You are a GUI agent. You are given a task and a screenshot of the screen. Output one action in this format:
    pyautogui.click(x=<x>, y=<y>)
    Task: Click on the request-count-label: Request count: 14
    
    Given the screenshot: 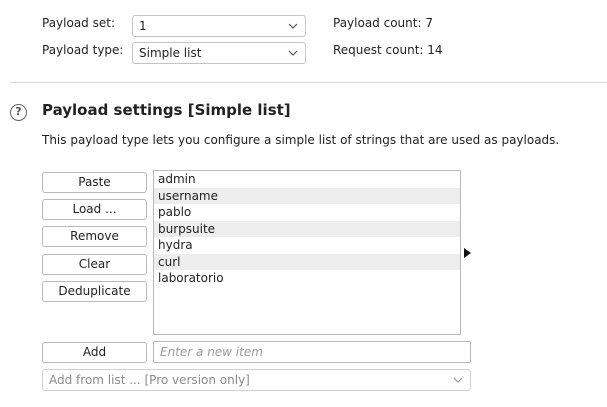 What is the action you would take?
    pyautogui.click(x=388, y=50)
    